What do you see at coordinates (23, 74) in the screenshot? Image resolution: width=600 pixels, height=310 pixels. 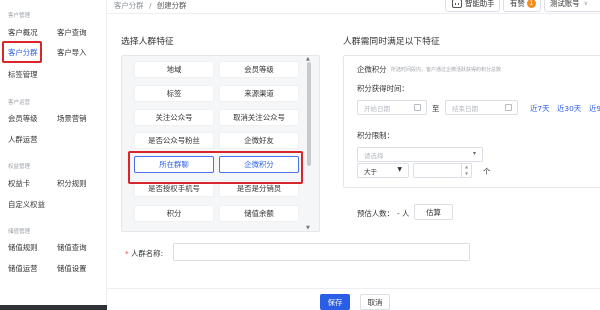 I see `sidebar-item-tag-management: 标签管理` at bounding box center [23, 74].